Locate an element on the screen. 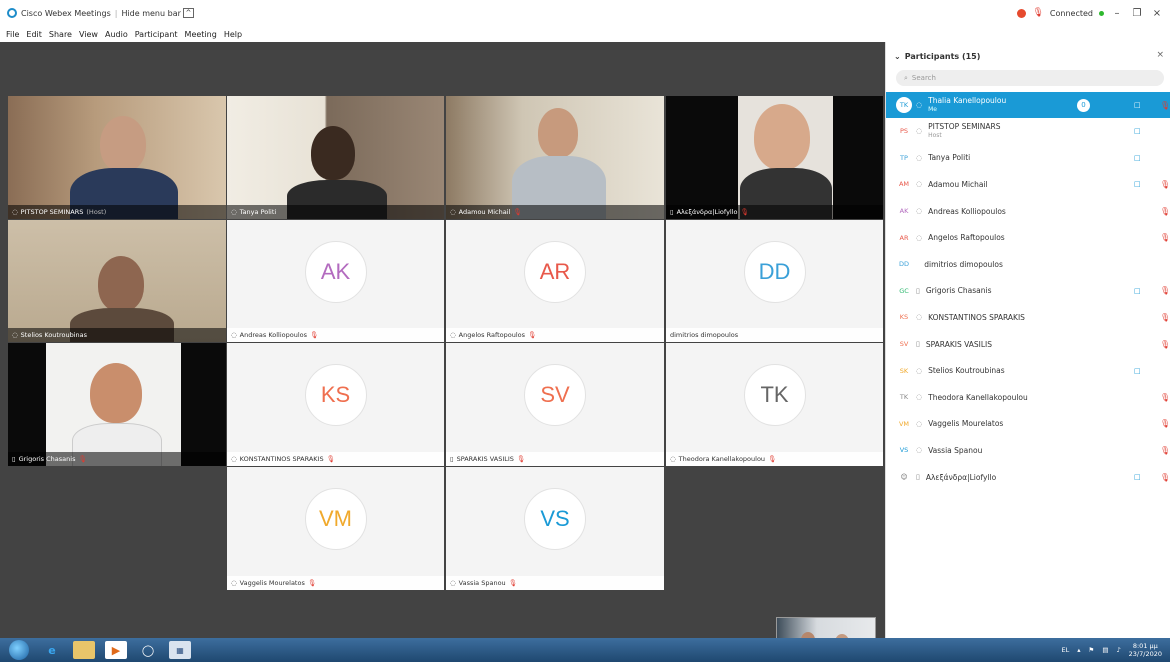 The image size is (1170, 662). minimize-button: – is located at coordinates (1117, 13).